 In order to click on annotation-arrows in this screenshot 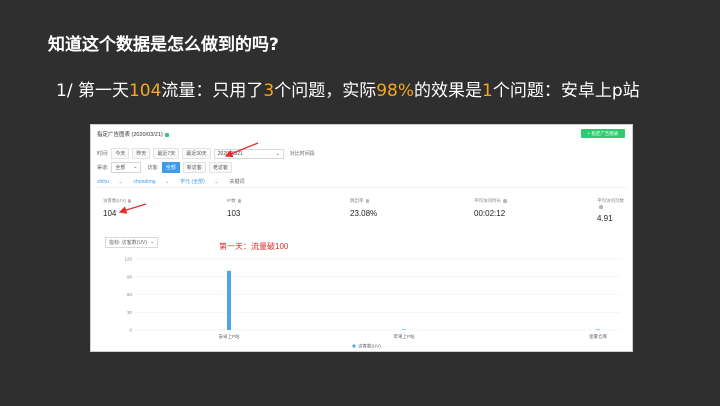, I will do `click(188, 178)`.